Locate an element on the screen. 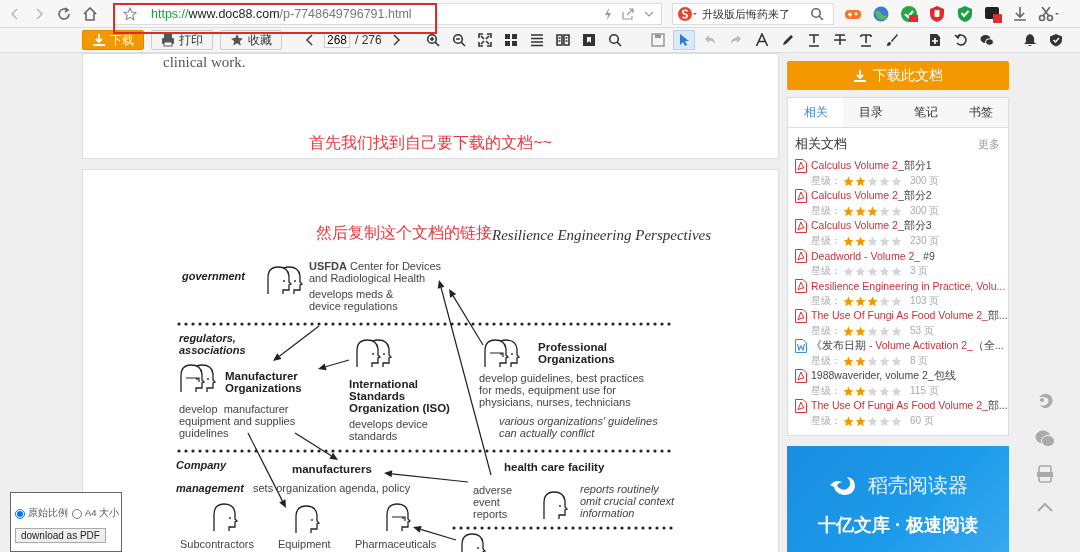 The image size is (1080, 552). text-tool-icon is located at coordinates (761, 40).